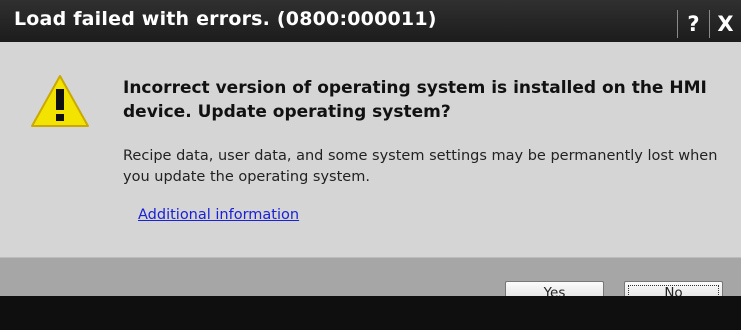  What do you see at coordinates (225, 19) in the screenshot?
I see `dialog-title: Load failed with errors. (0800:000011)` at bounding box center [225, 19].